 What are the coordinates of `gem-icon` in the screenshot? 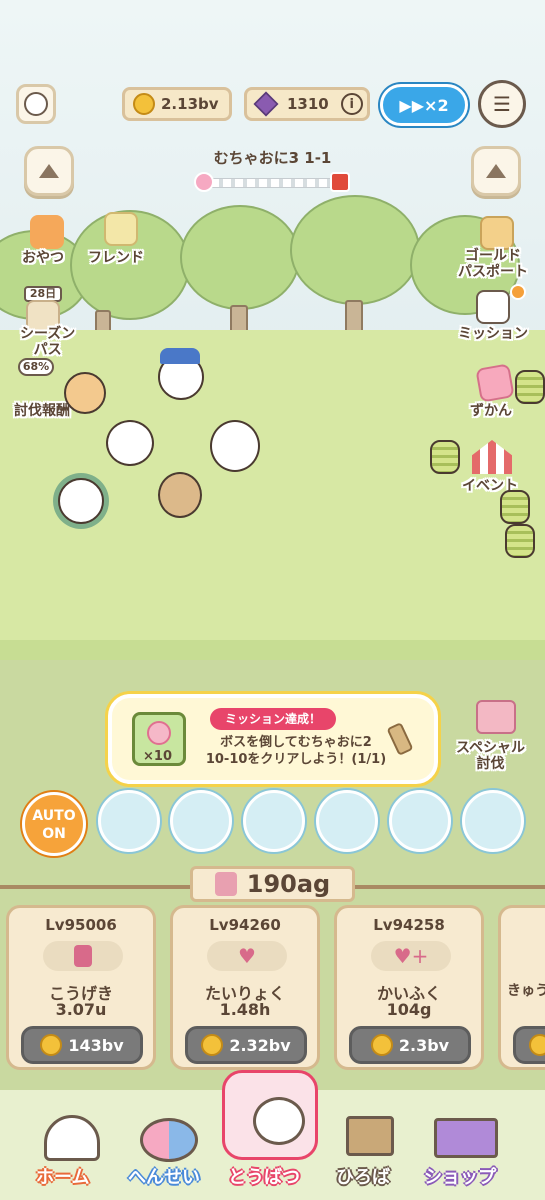 It's located at (266, 104).